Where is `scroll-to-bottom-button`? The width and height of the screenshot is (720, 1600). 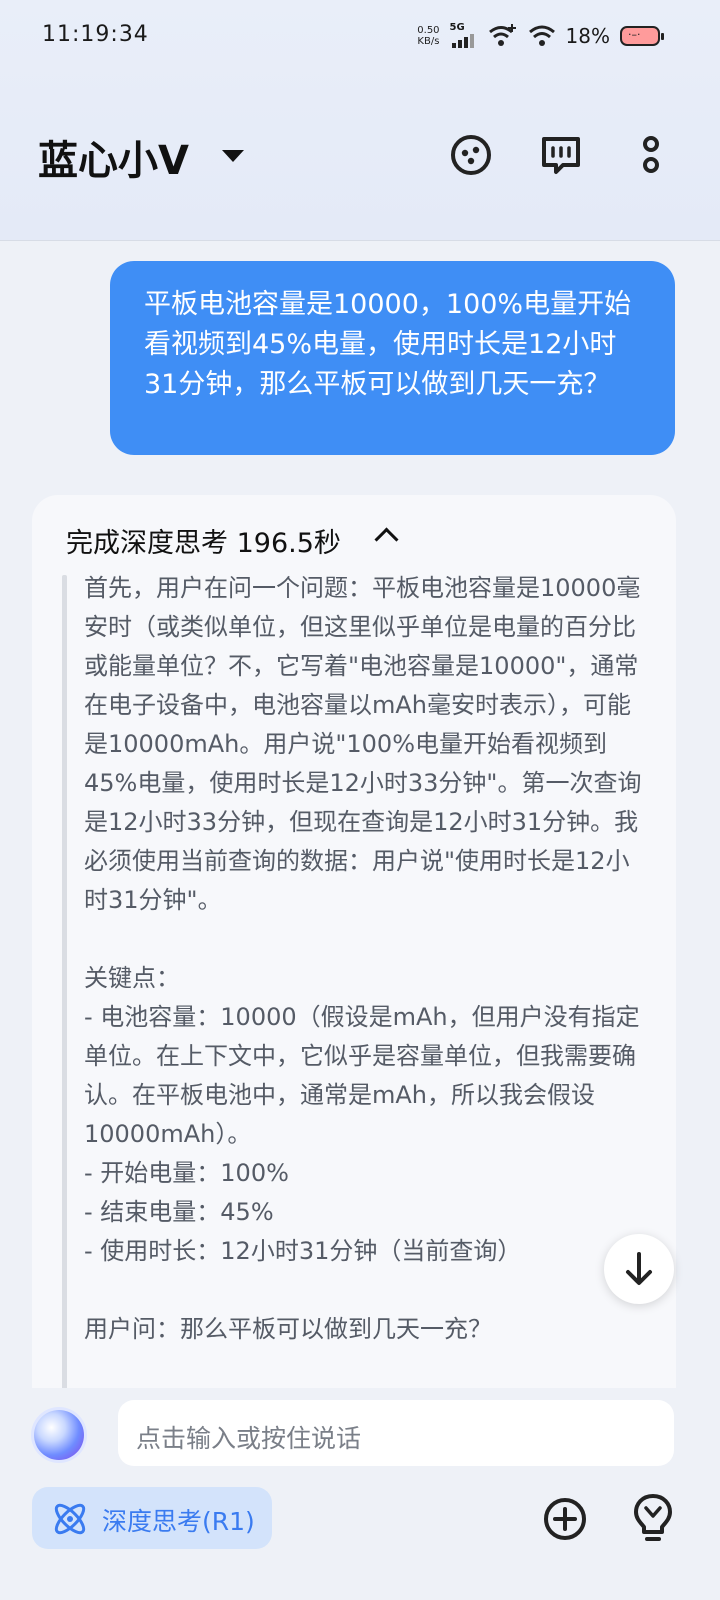
scroll-to-bottom-button is located at coordinates (639, 1269).